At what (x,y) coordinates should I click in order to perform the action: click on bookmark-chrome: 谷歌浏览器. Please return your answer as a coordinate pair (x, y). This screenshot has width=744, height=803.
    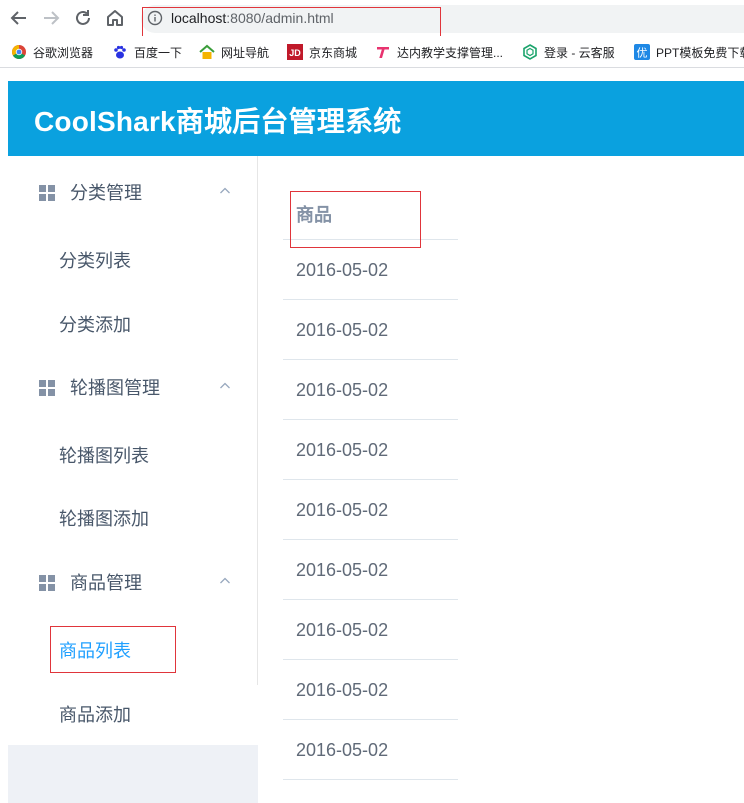
    Looking at the image, I should click on (52, 52).